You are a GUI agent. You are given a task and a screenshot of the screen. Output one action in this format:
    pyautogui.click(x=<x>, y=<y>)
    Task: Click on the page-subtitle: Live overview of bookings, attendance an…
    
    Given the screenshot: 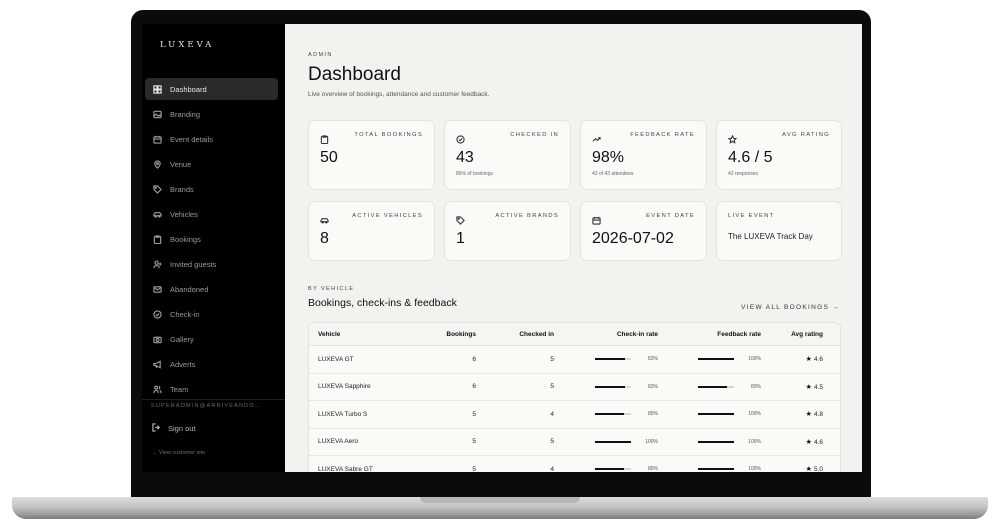 What is the action you would take?
    pyautogui.click(x=399, y=94)
    